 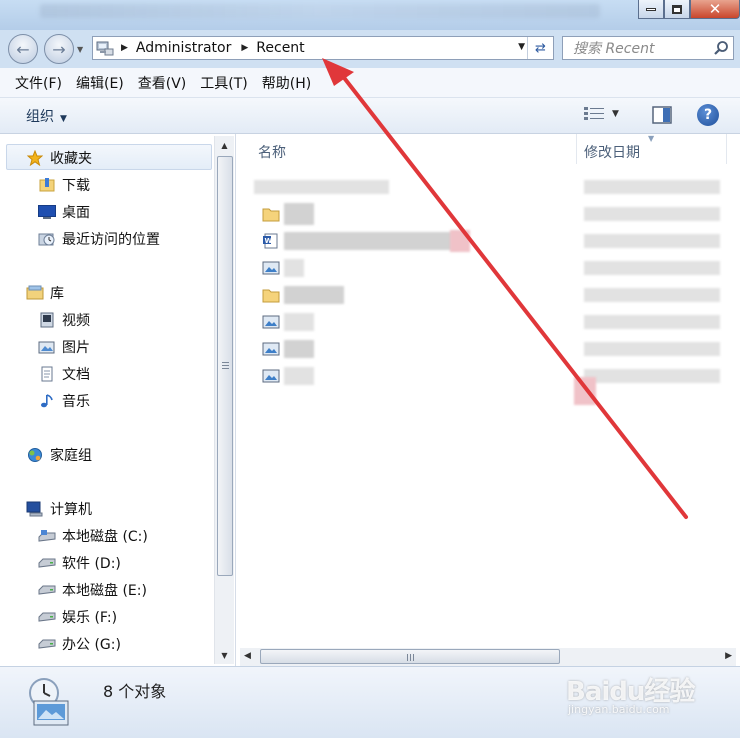 What do you see at coordinates (370, 116) in the screenshot?
I see `command-toolbar: 组织 ▼ ▼ ?` at bounding box center [370, 116].